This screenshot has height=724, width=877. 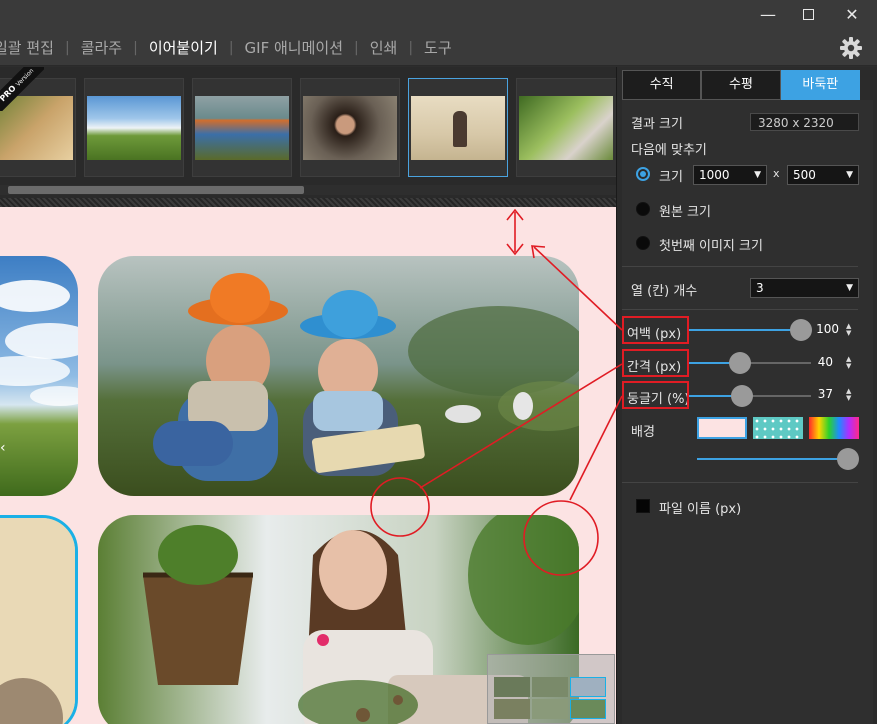 What do you see at coordinates (308, 202) in the screenshot?
I see `divider-hatch` at bounding box center [308, 202].